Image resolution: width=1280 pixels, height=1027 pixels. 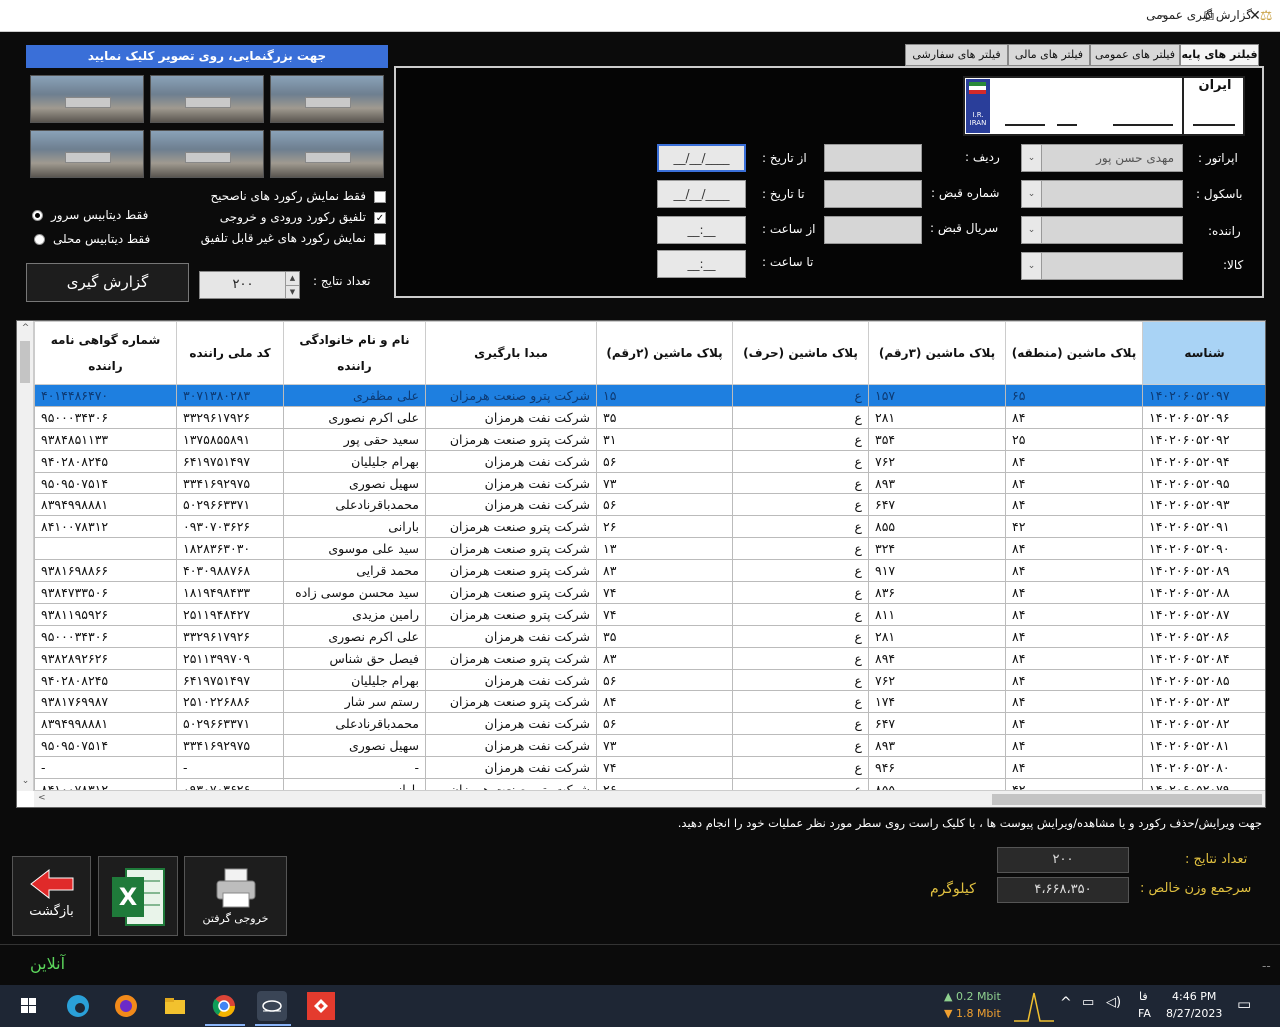 I want to click on maximize-button: ⧉, so click(x=1209, y=16).